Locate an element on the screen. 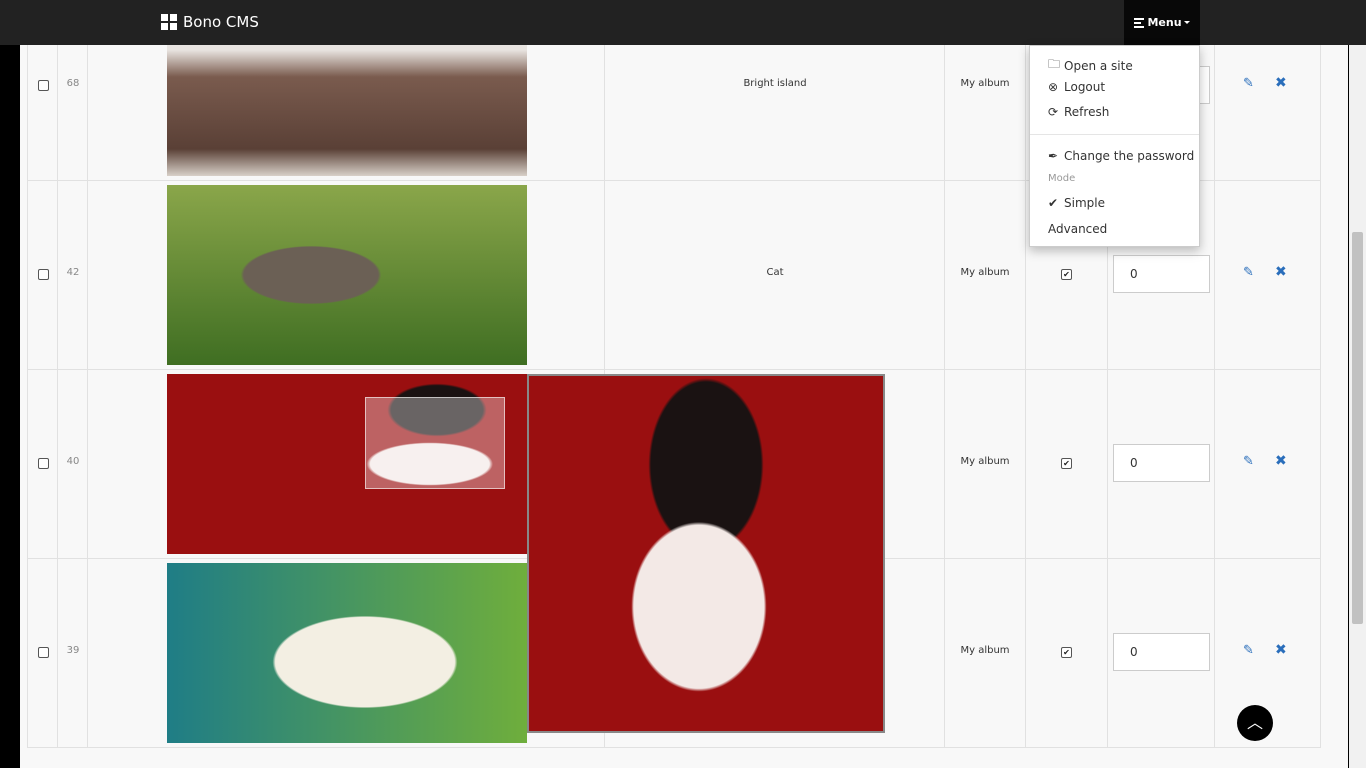 Image resolution: width=1366 pixels, height=768 pixels. menu-item-logout: ⊗ Logout is located at coordinates (1076, 87).